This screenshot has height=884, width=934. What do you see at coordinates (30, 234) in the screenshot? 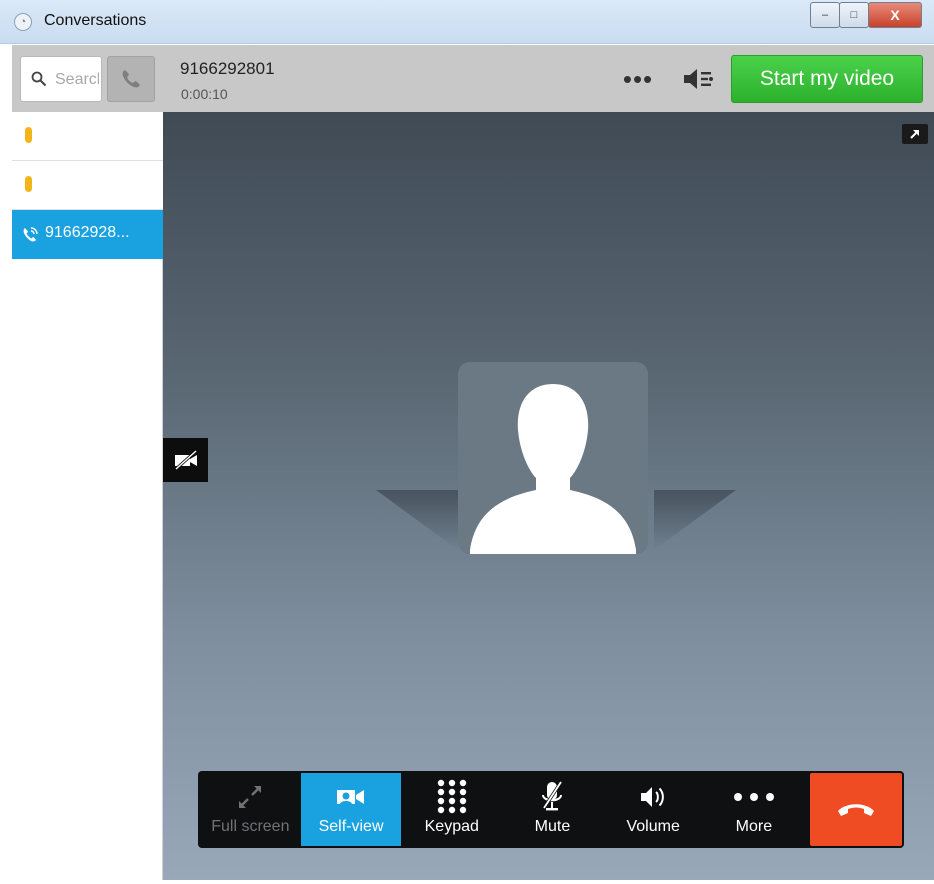
I see `active-call-icon` at bounding box center [30, 234].